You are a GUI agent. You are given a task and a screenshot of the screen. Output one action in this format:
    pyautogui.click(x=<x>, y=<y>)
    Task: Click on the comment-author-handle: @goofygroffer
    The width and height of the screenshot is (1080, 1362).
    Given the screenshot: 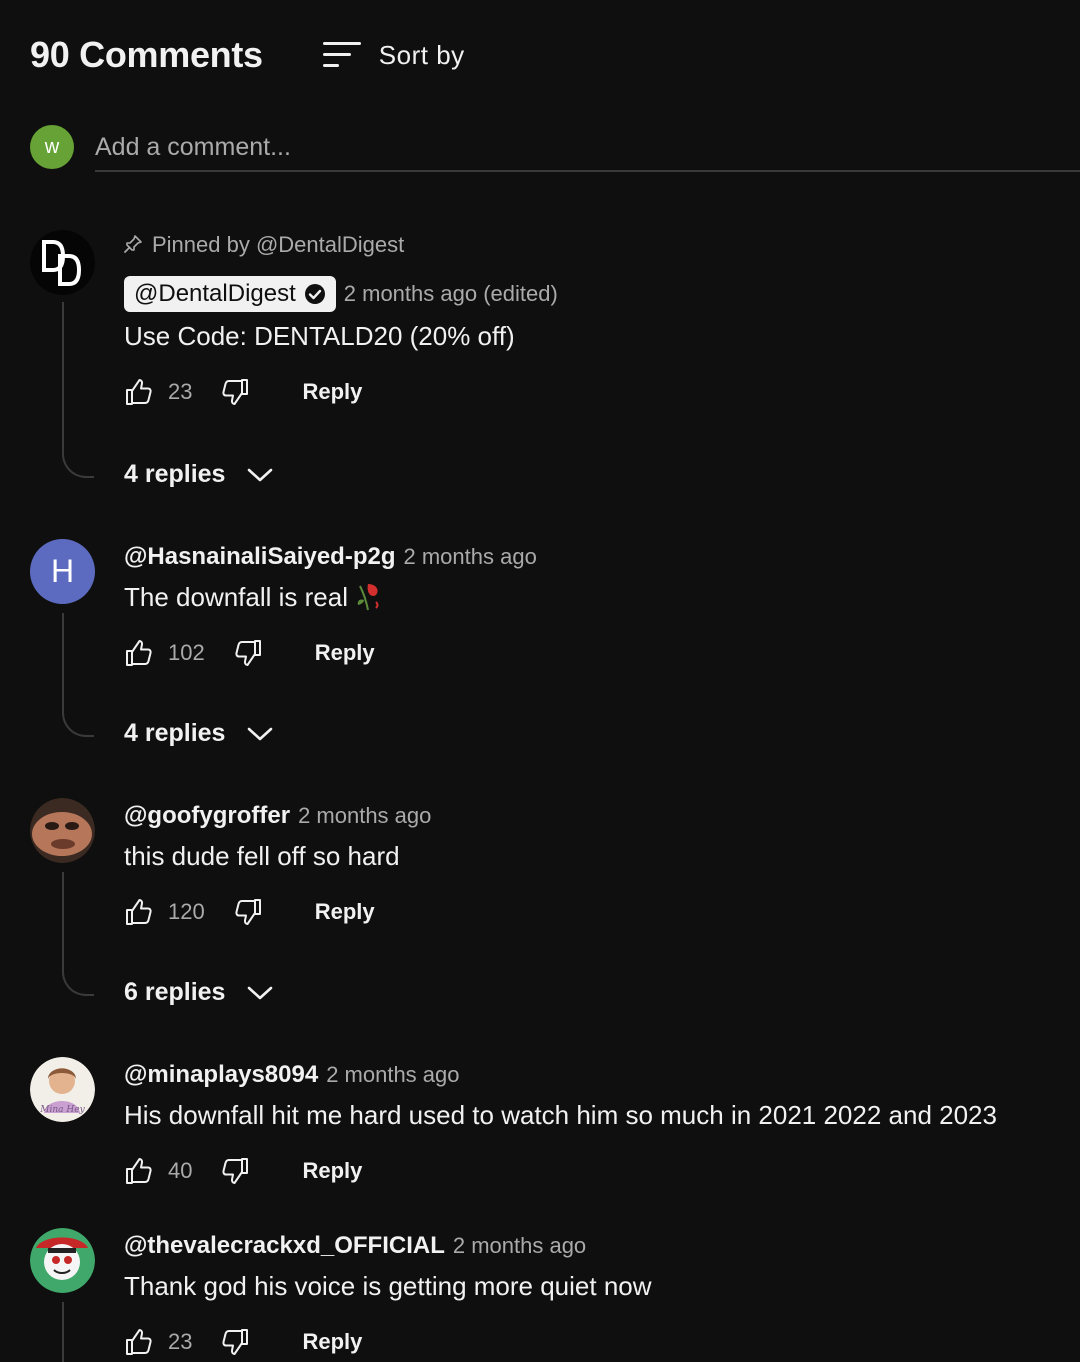 What is the action you would take?
    pyautogui.click(x=207, y=816)
    